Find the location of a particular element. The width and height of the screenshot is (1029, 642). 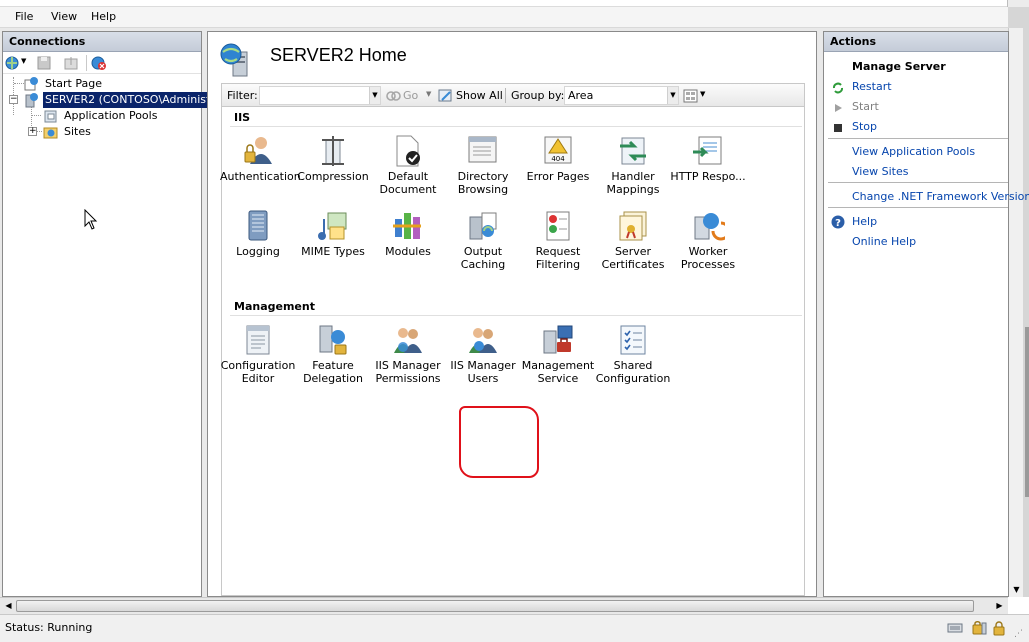

action-help: Help is located at coordinates (864, 221).